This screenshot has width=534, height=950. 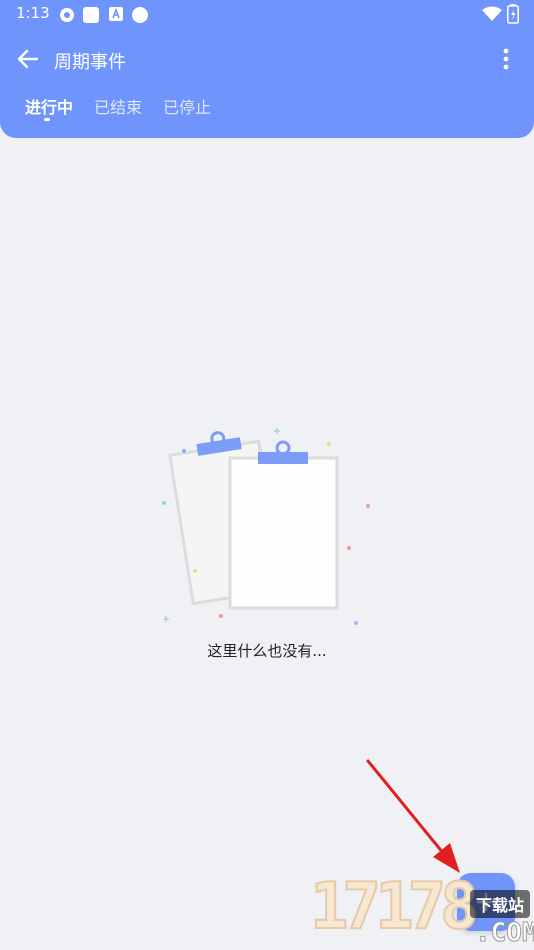 What do you see at coordinates (47, 119) in the screenshot?
I see `tab-indicator` at bounding box center [47, 119].